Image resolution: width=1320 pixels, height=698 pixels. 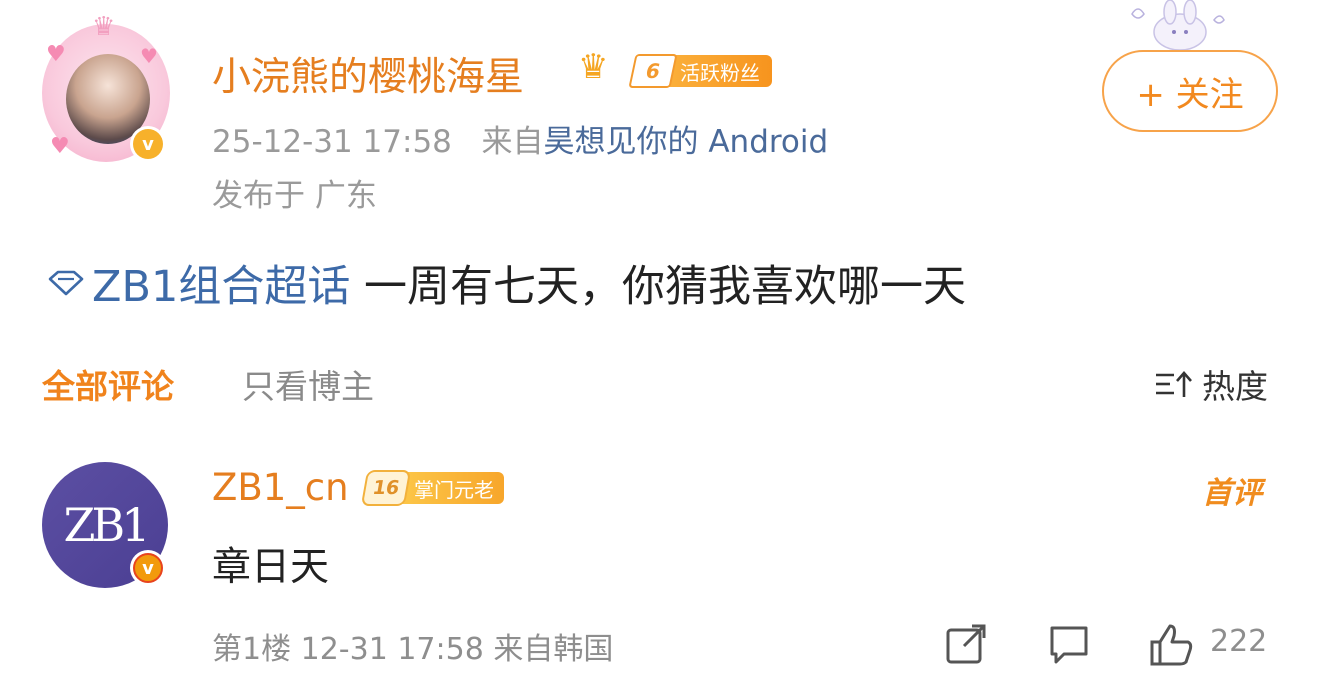 I want to click on post-text: 一周有七天，你猜我喜欢哪一天, so click(x=665, y=287).